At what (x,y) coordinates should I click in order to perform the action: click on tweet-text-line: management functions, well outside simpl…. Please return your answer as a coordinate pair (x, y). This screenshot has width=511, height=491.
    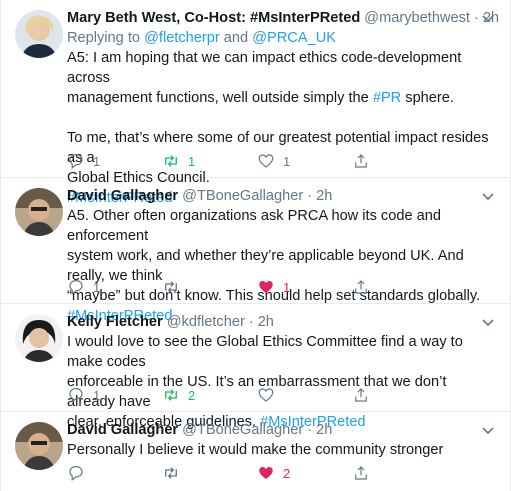
    Looking at the image, I should click on (260, 98).